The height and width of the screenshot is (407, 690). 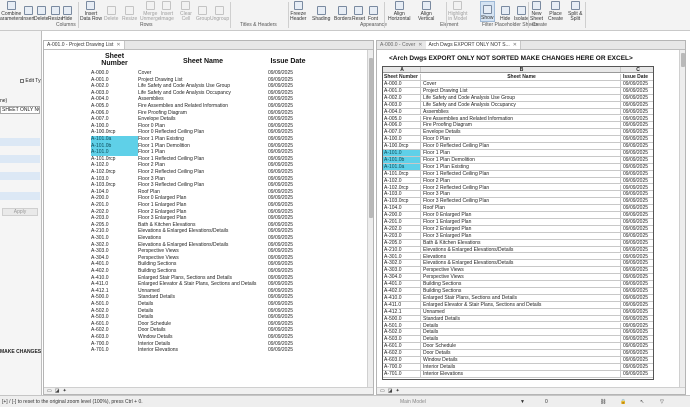 I want to click on cell-number: A-301.0, so click(x=402, y=256).